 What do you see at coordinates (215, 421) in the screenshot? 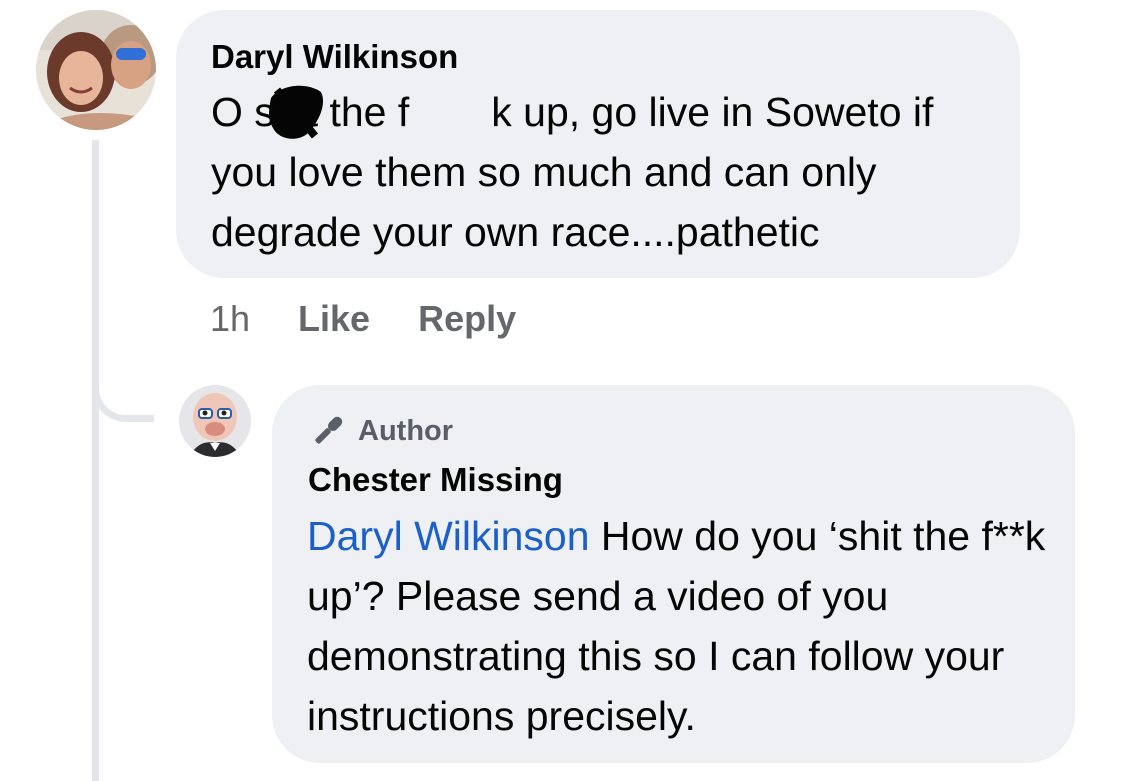
I see `puppet-avatar-icon` at bounding box center [215, 421].